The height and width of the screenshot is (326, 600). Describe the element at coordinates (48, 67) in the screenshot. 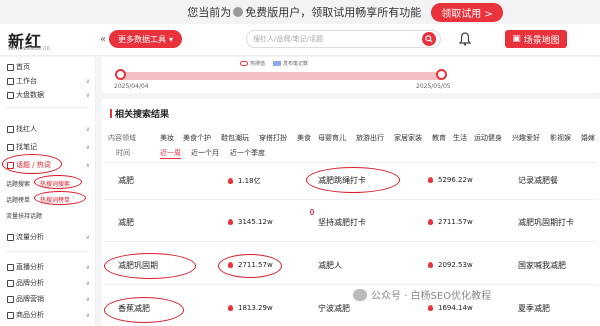

I see `sidebar-item-home: 首页` at that location.